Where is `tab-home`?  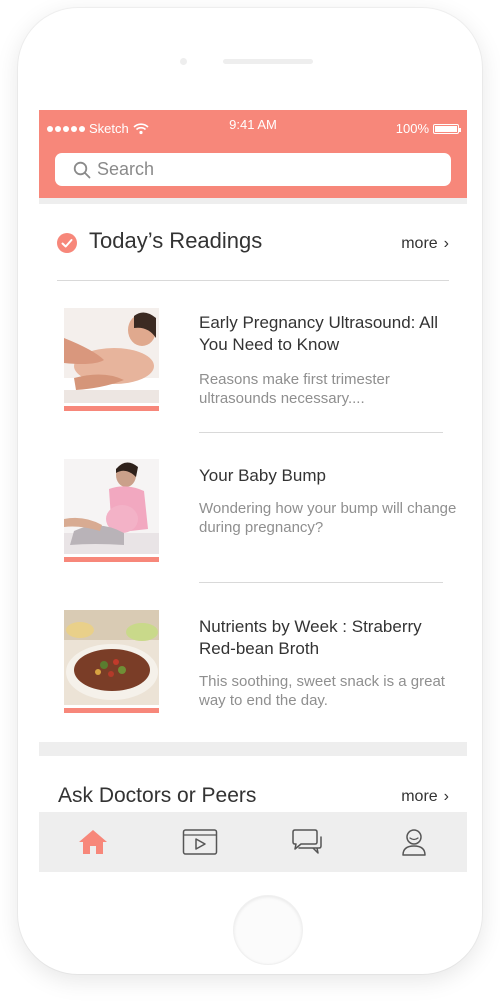 tab-home is located at coordinates (92, 842).